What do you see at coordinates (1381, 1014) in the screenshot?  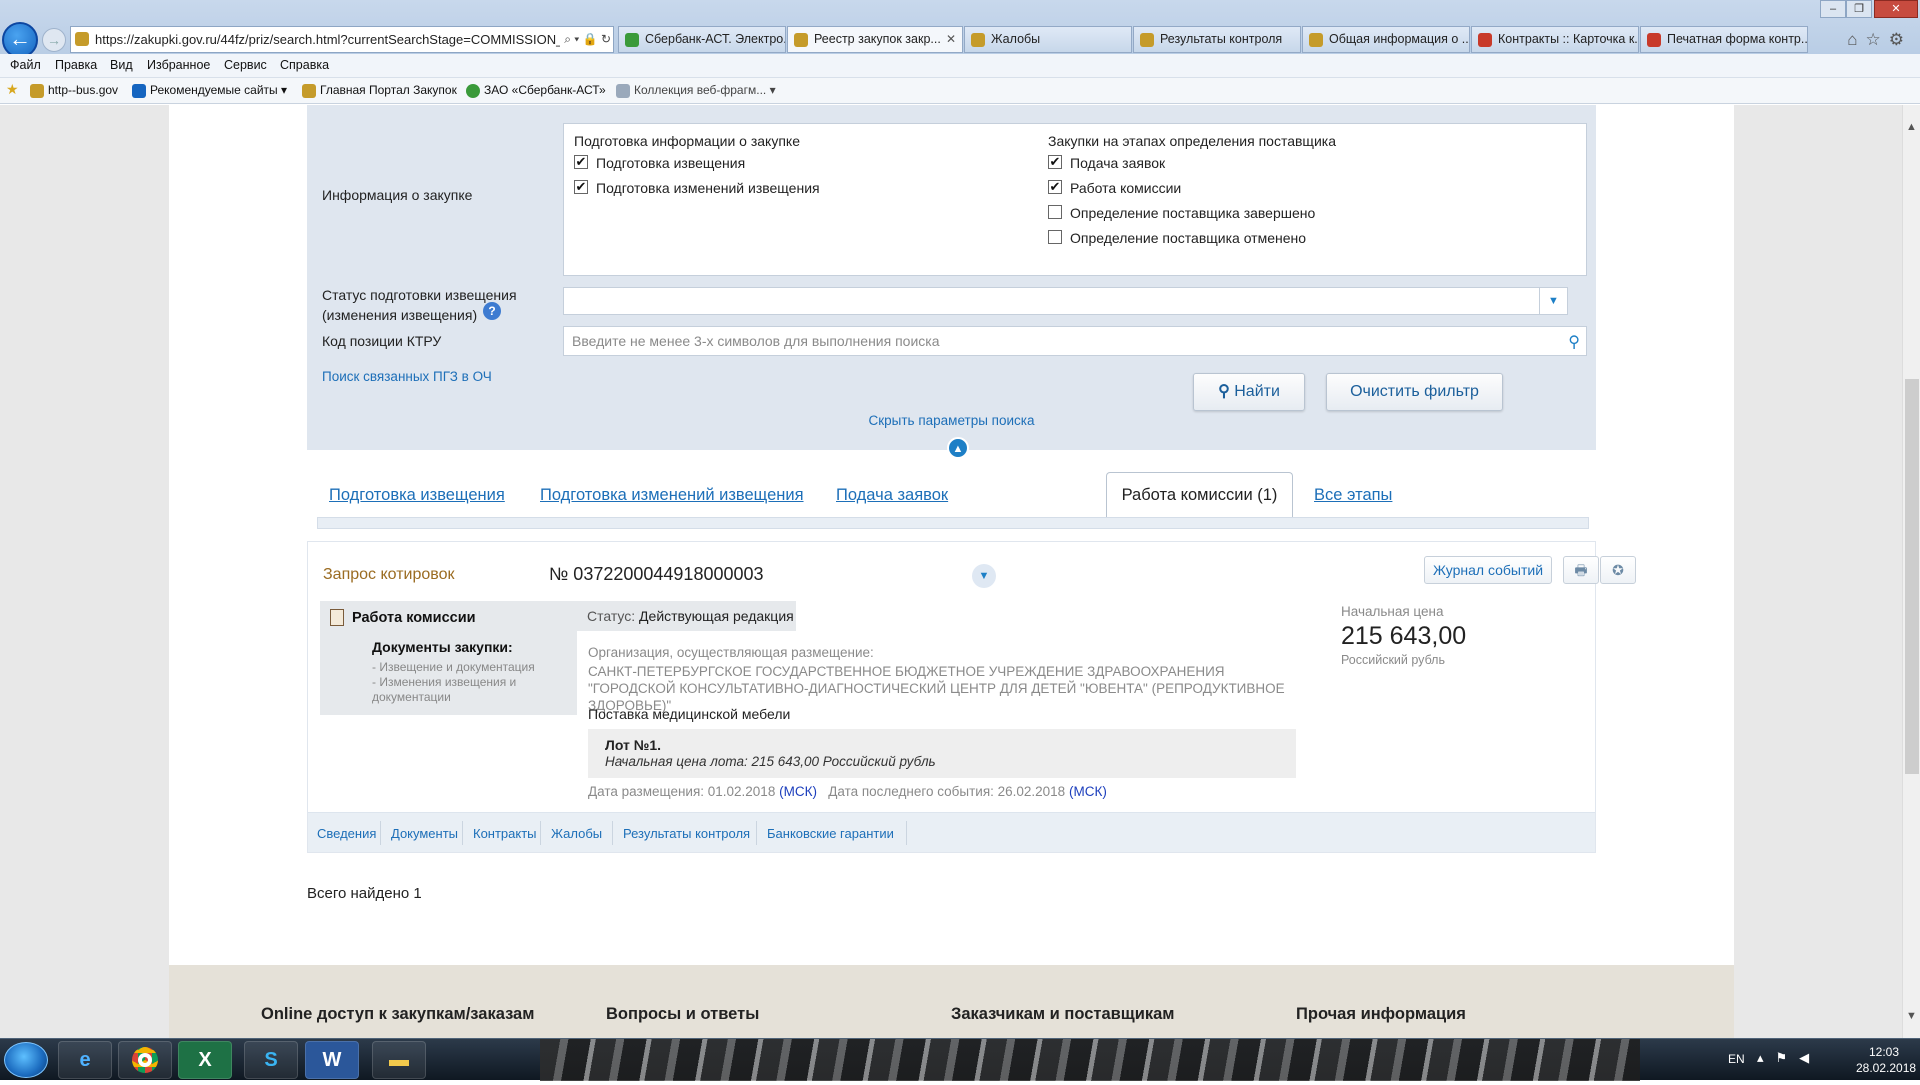 I see `footer-heading-other: Прочая информация` at bounding box center [1381, 1014].